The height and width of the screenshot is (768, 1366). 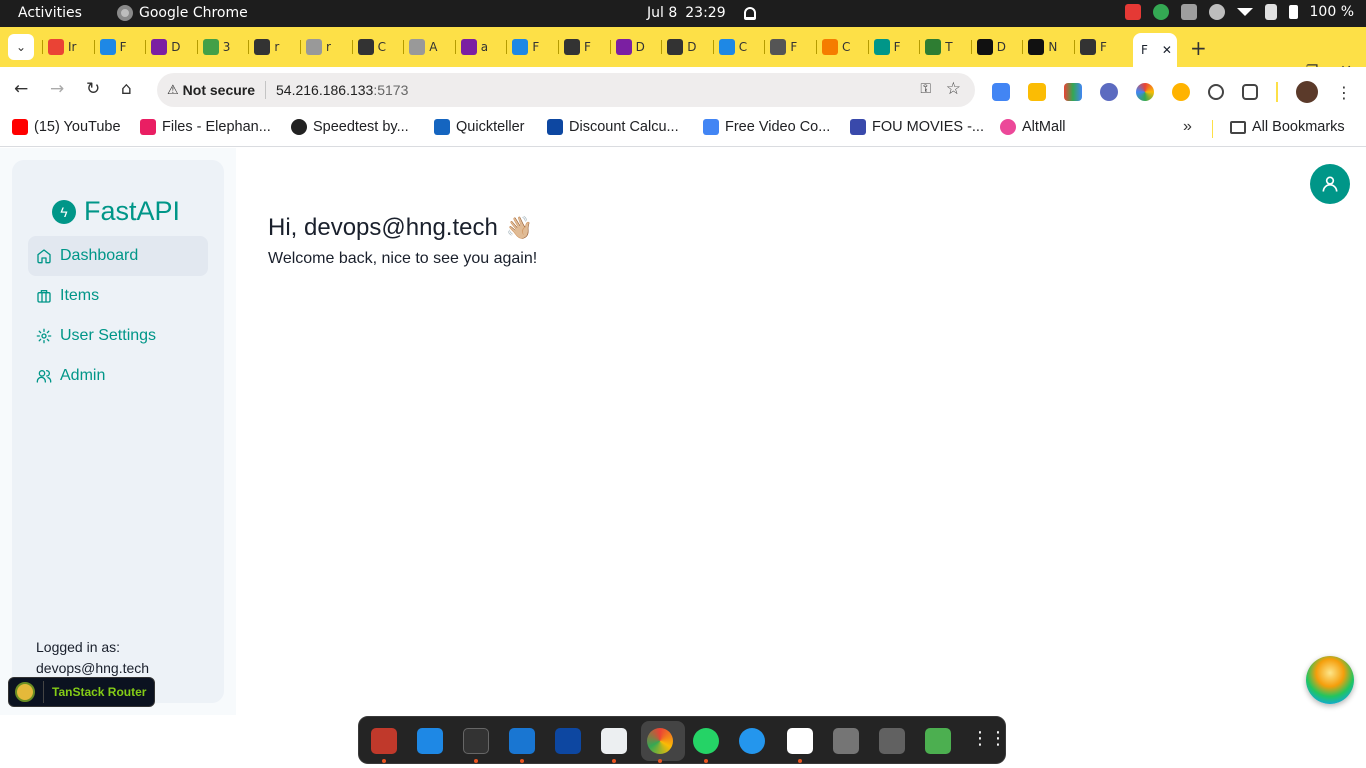 I want to click on sidebar-item-label: Dashboard, so click(x=99, y=255).